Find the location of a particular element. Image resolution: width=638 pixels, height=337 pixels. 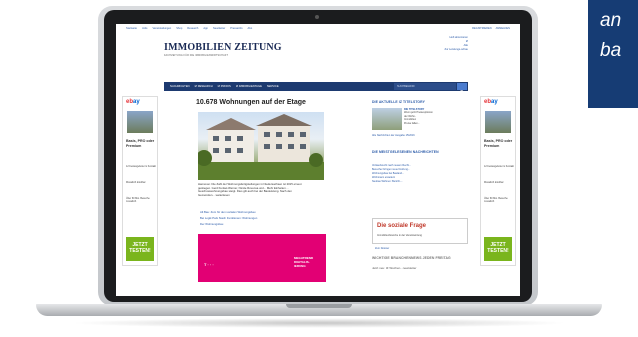

soziale-heading: Die soziale Frage is located at coordinates (402, 226).